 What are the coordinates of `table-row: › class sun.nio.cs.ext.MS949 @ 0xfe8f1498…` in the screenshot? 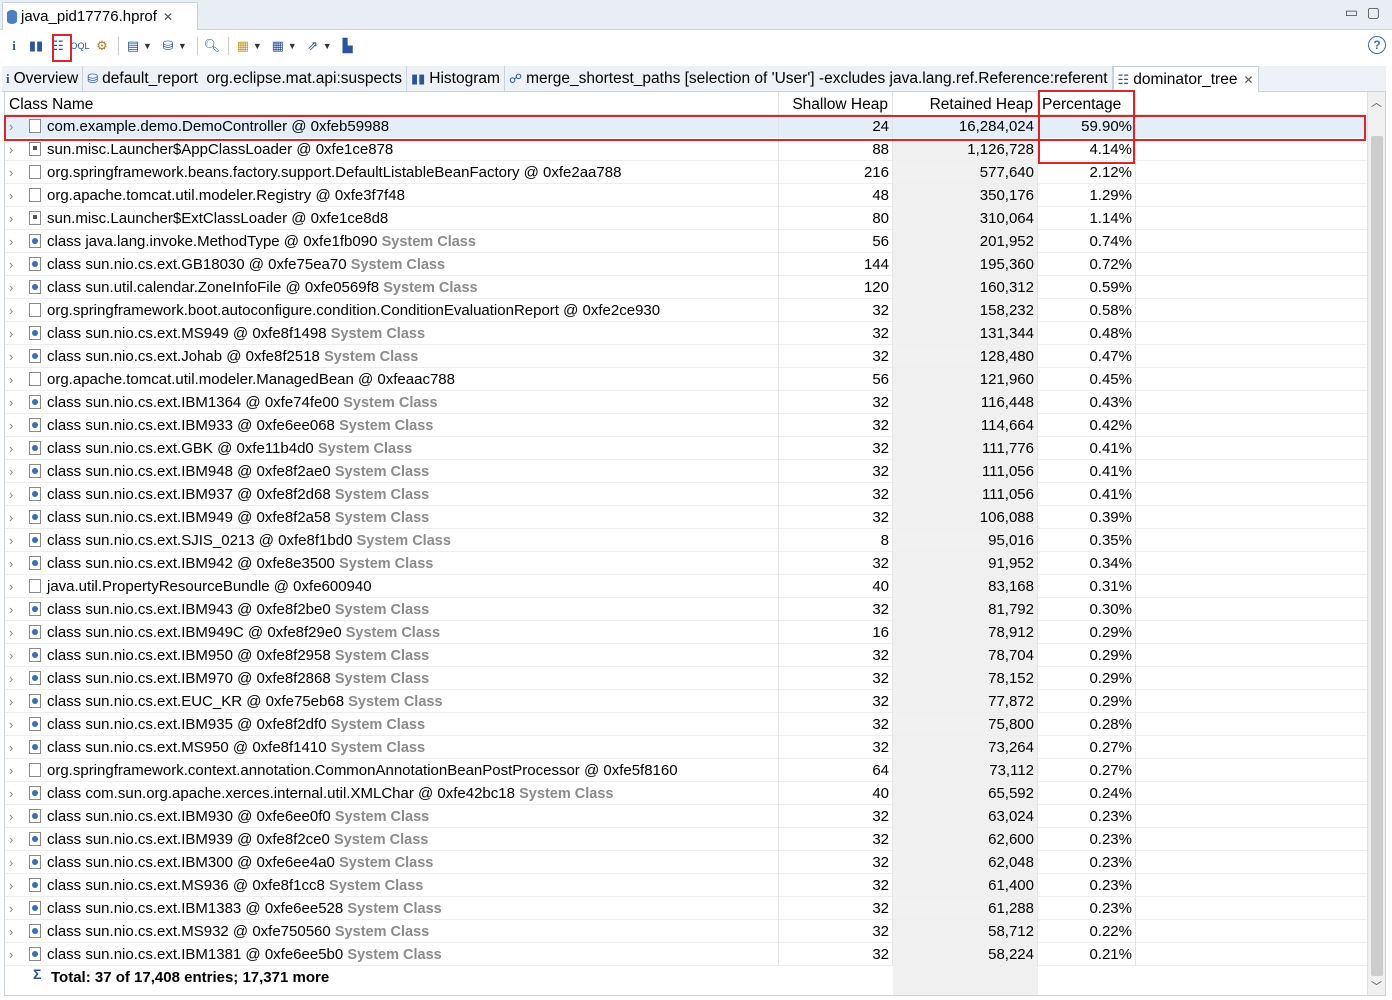 It's located at (686, 333).